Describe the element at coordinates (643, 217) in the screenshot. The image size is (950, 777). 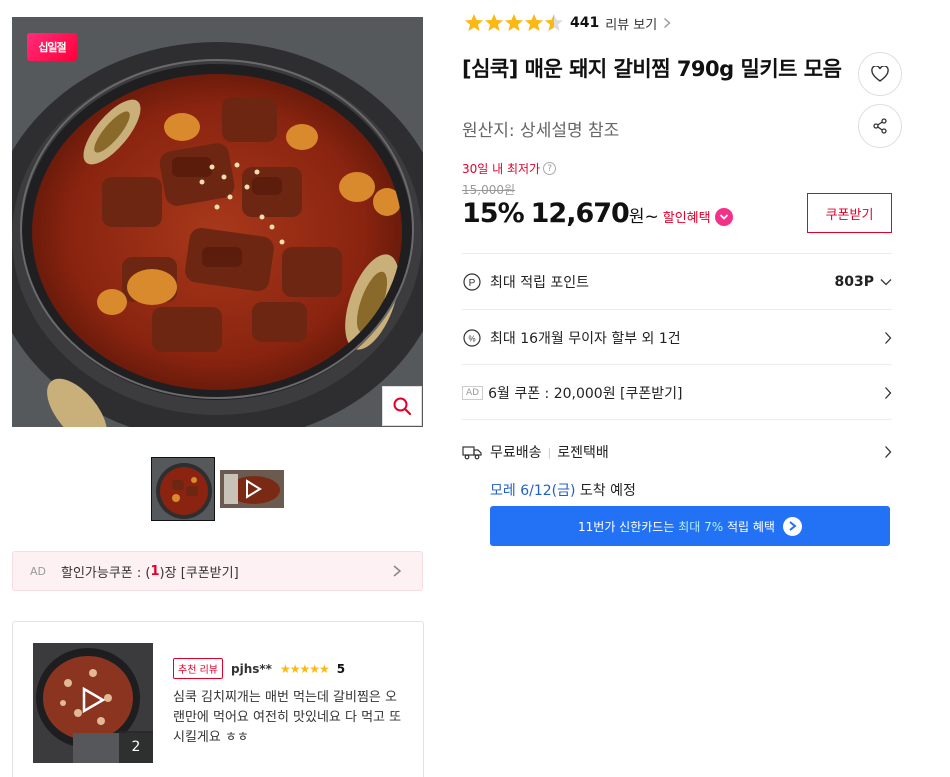
I see `price-unit: 원~` at that location.